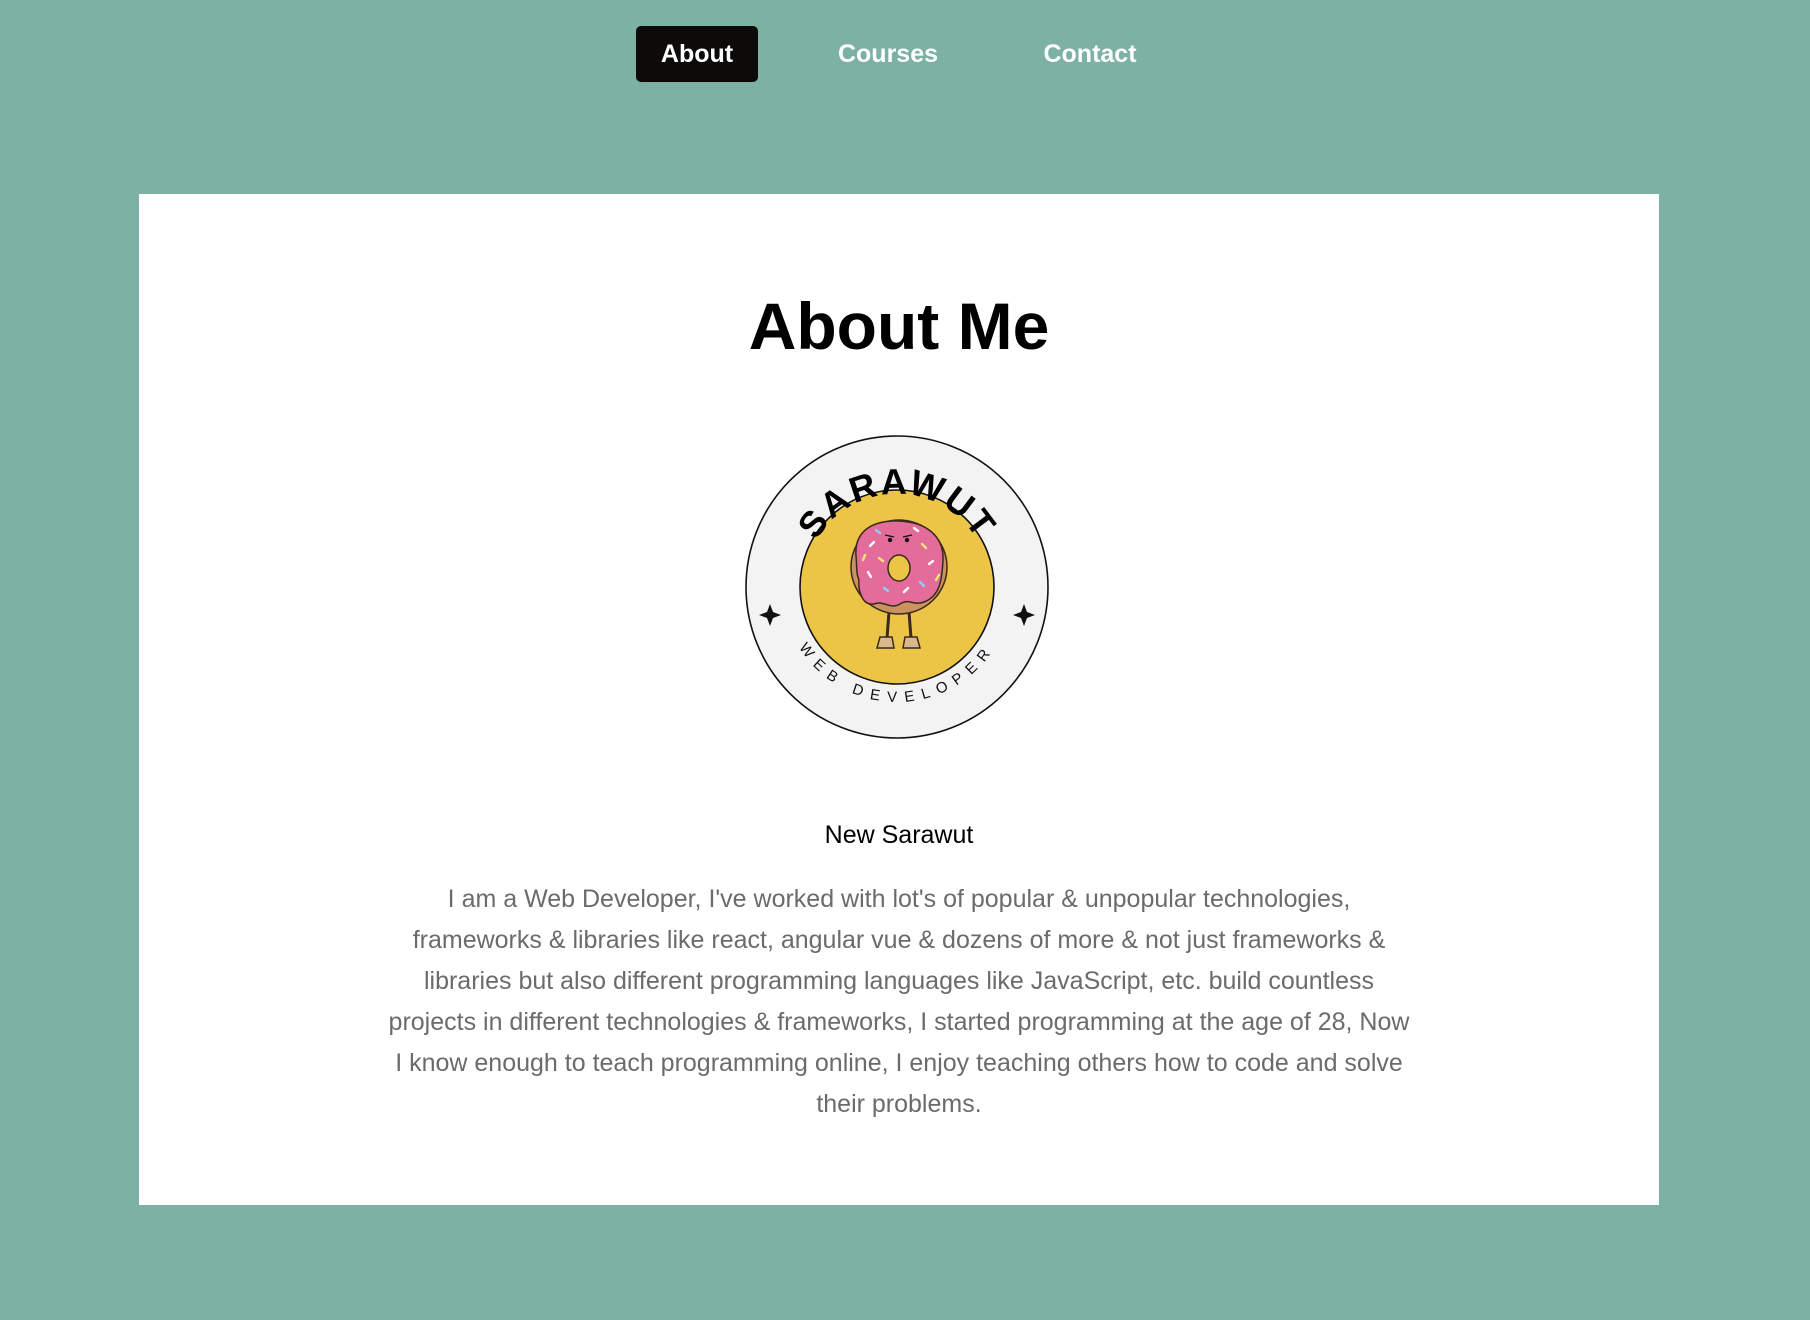 The height and width of the screenshot is (1320, 1810). What do you see at coordinates (1090, 54) in the screenshot?
I see `nav-contact-link: Contact` at bounding box center [1090, 54].